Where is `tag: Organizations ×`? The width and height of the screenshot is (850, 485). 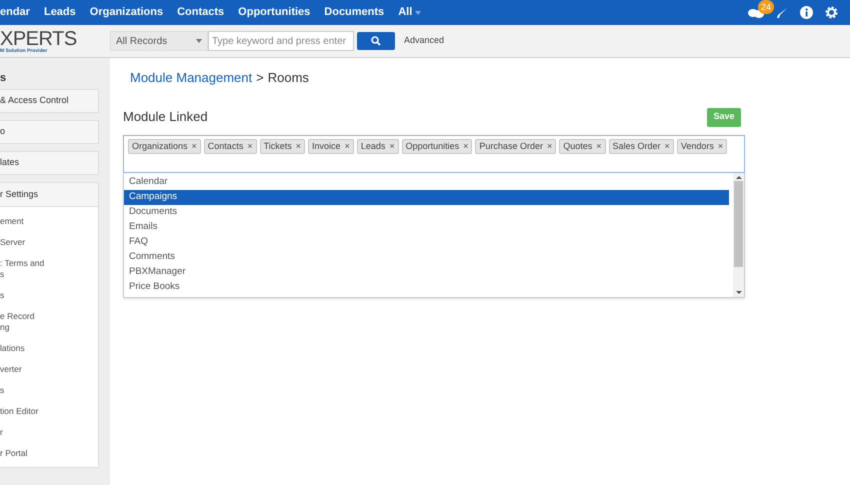 tag: Organizations × is located at coordinates (164, 146).